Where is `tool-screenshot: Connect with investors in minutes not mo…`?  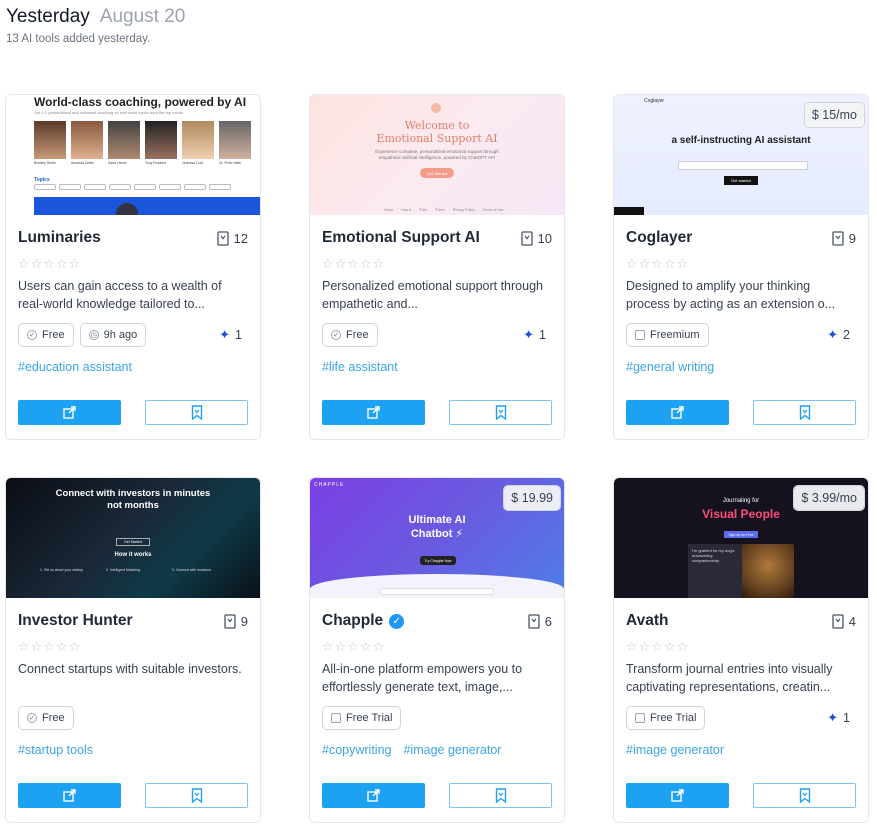 tool-screenshot: Connect with investors in minutes not mo… is located at coordinates (133, 538).